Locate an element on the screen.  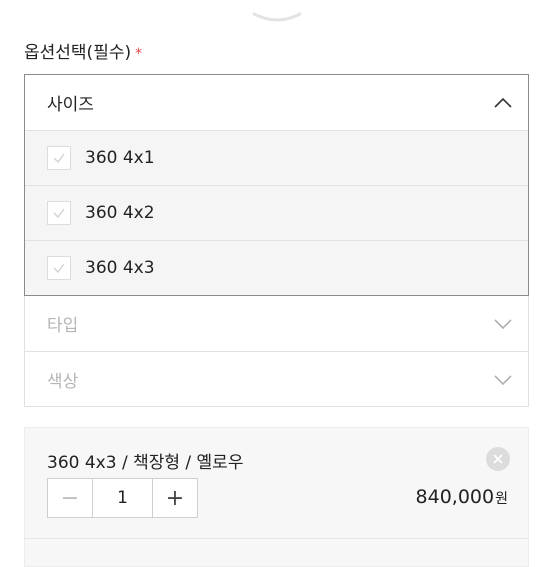
size-option-label: 360 4x1 is located at coordinates (120, 158).